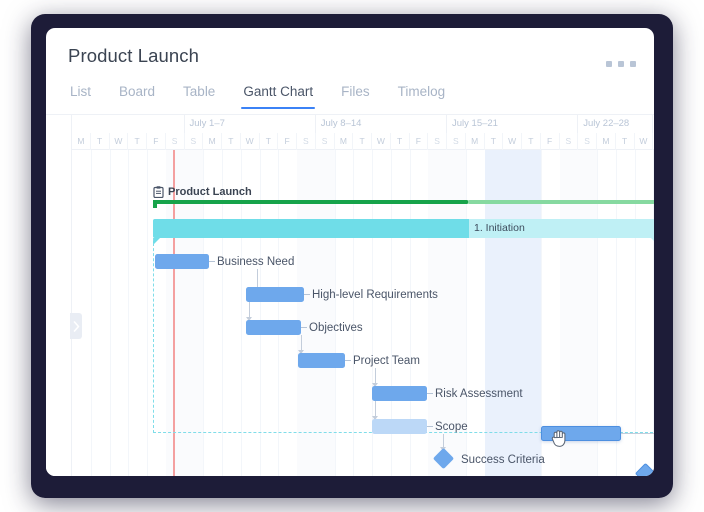 The height and width of the screenshot is (512, 704). I want to click on tab-files: Files, so click(355, 96).